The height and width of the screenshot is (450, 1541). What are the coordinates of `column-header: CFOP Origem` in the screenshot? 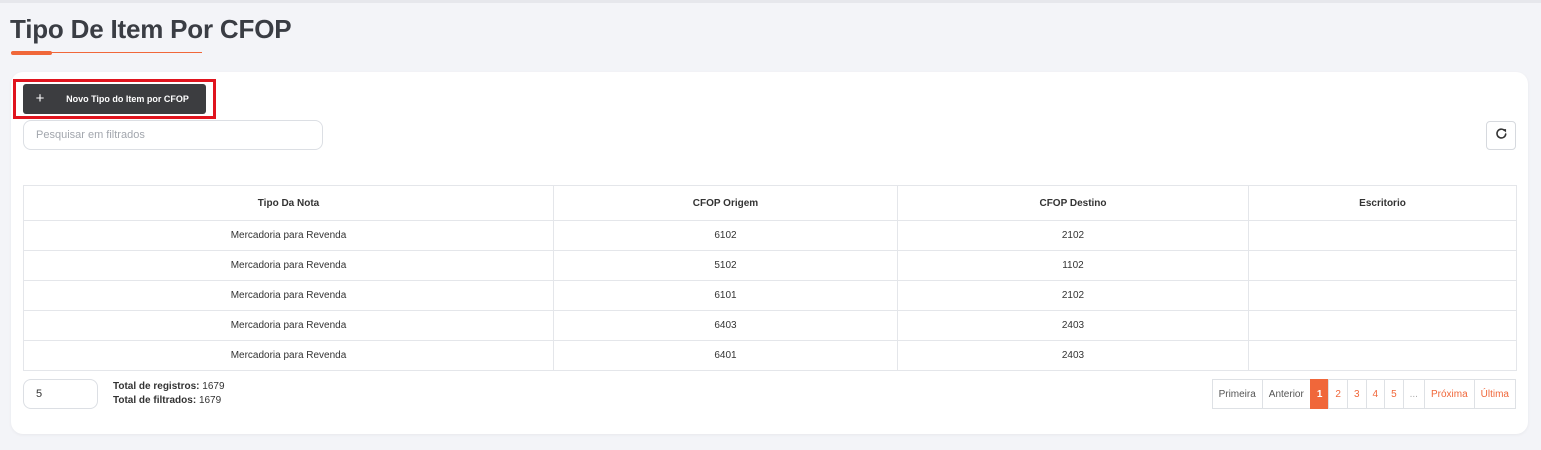 It's located at (725, 203).